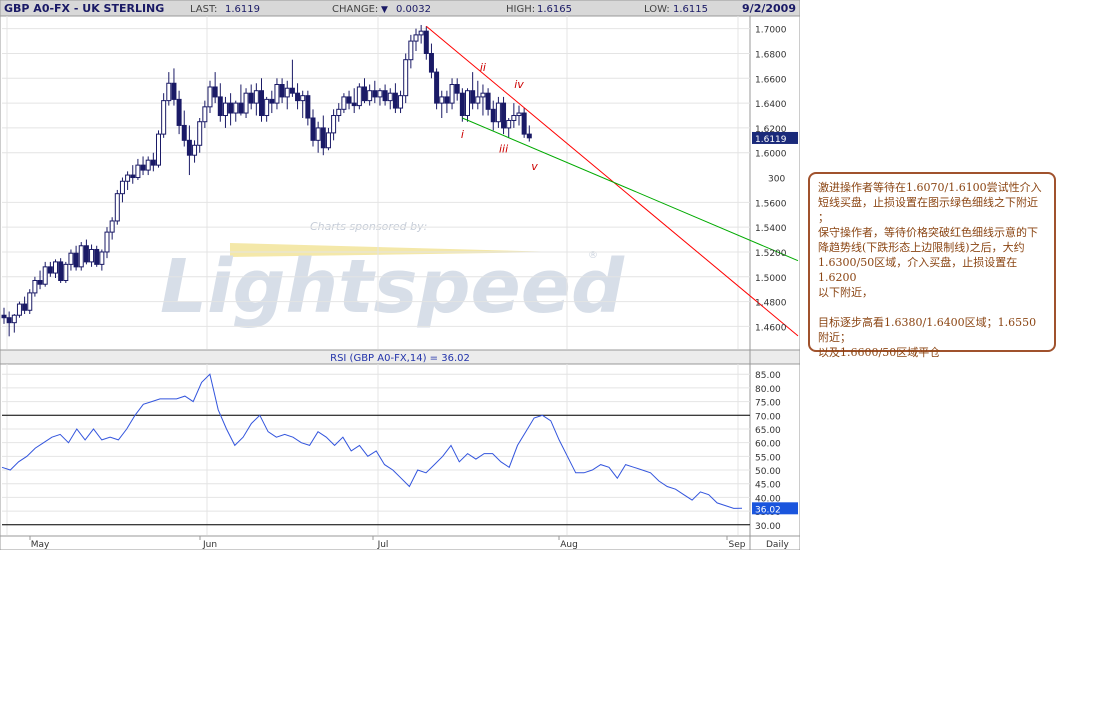 The image size is (1112, 712). Describe the element at coordinates (203, 9) in the screenshot. I see `header-last-label: LAST:` at that location.